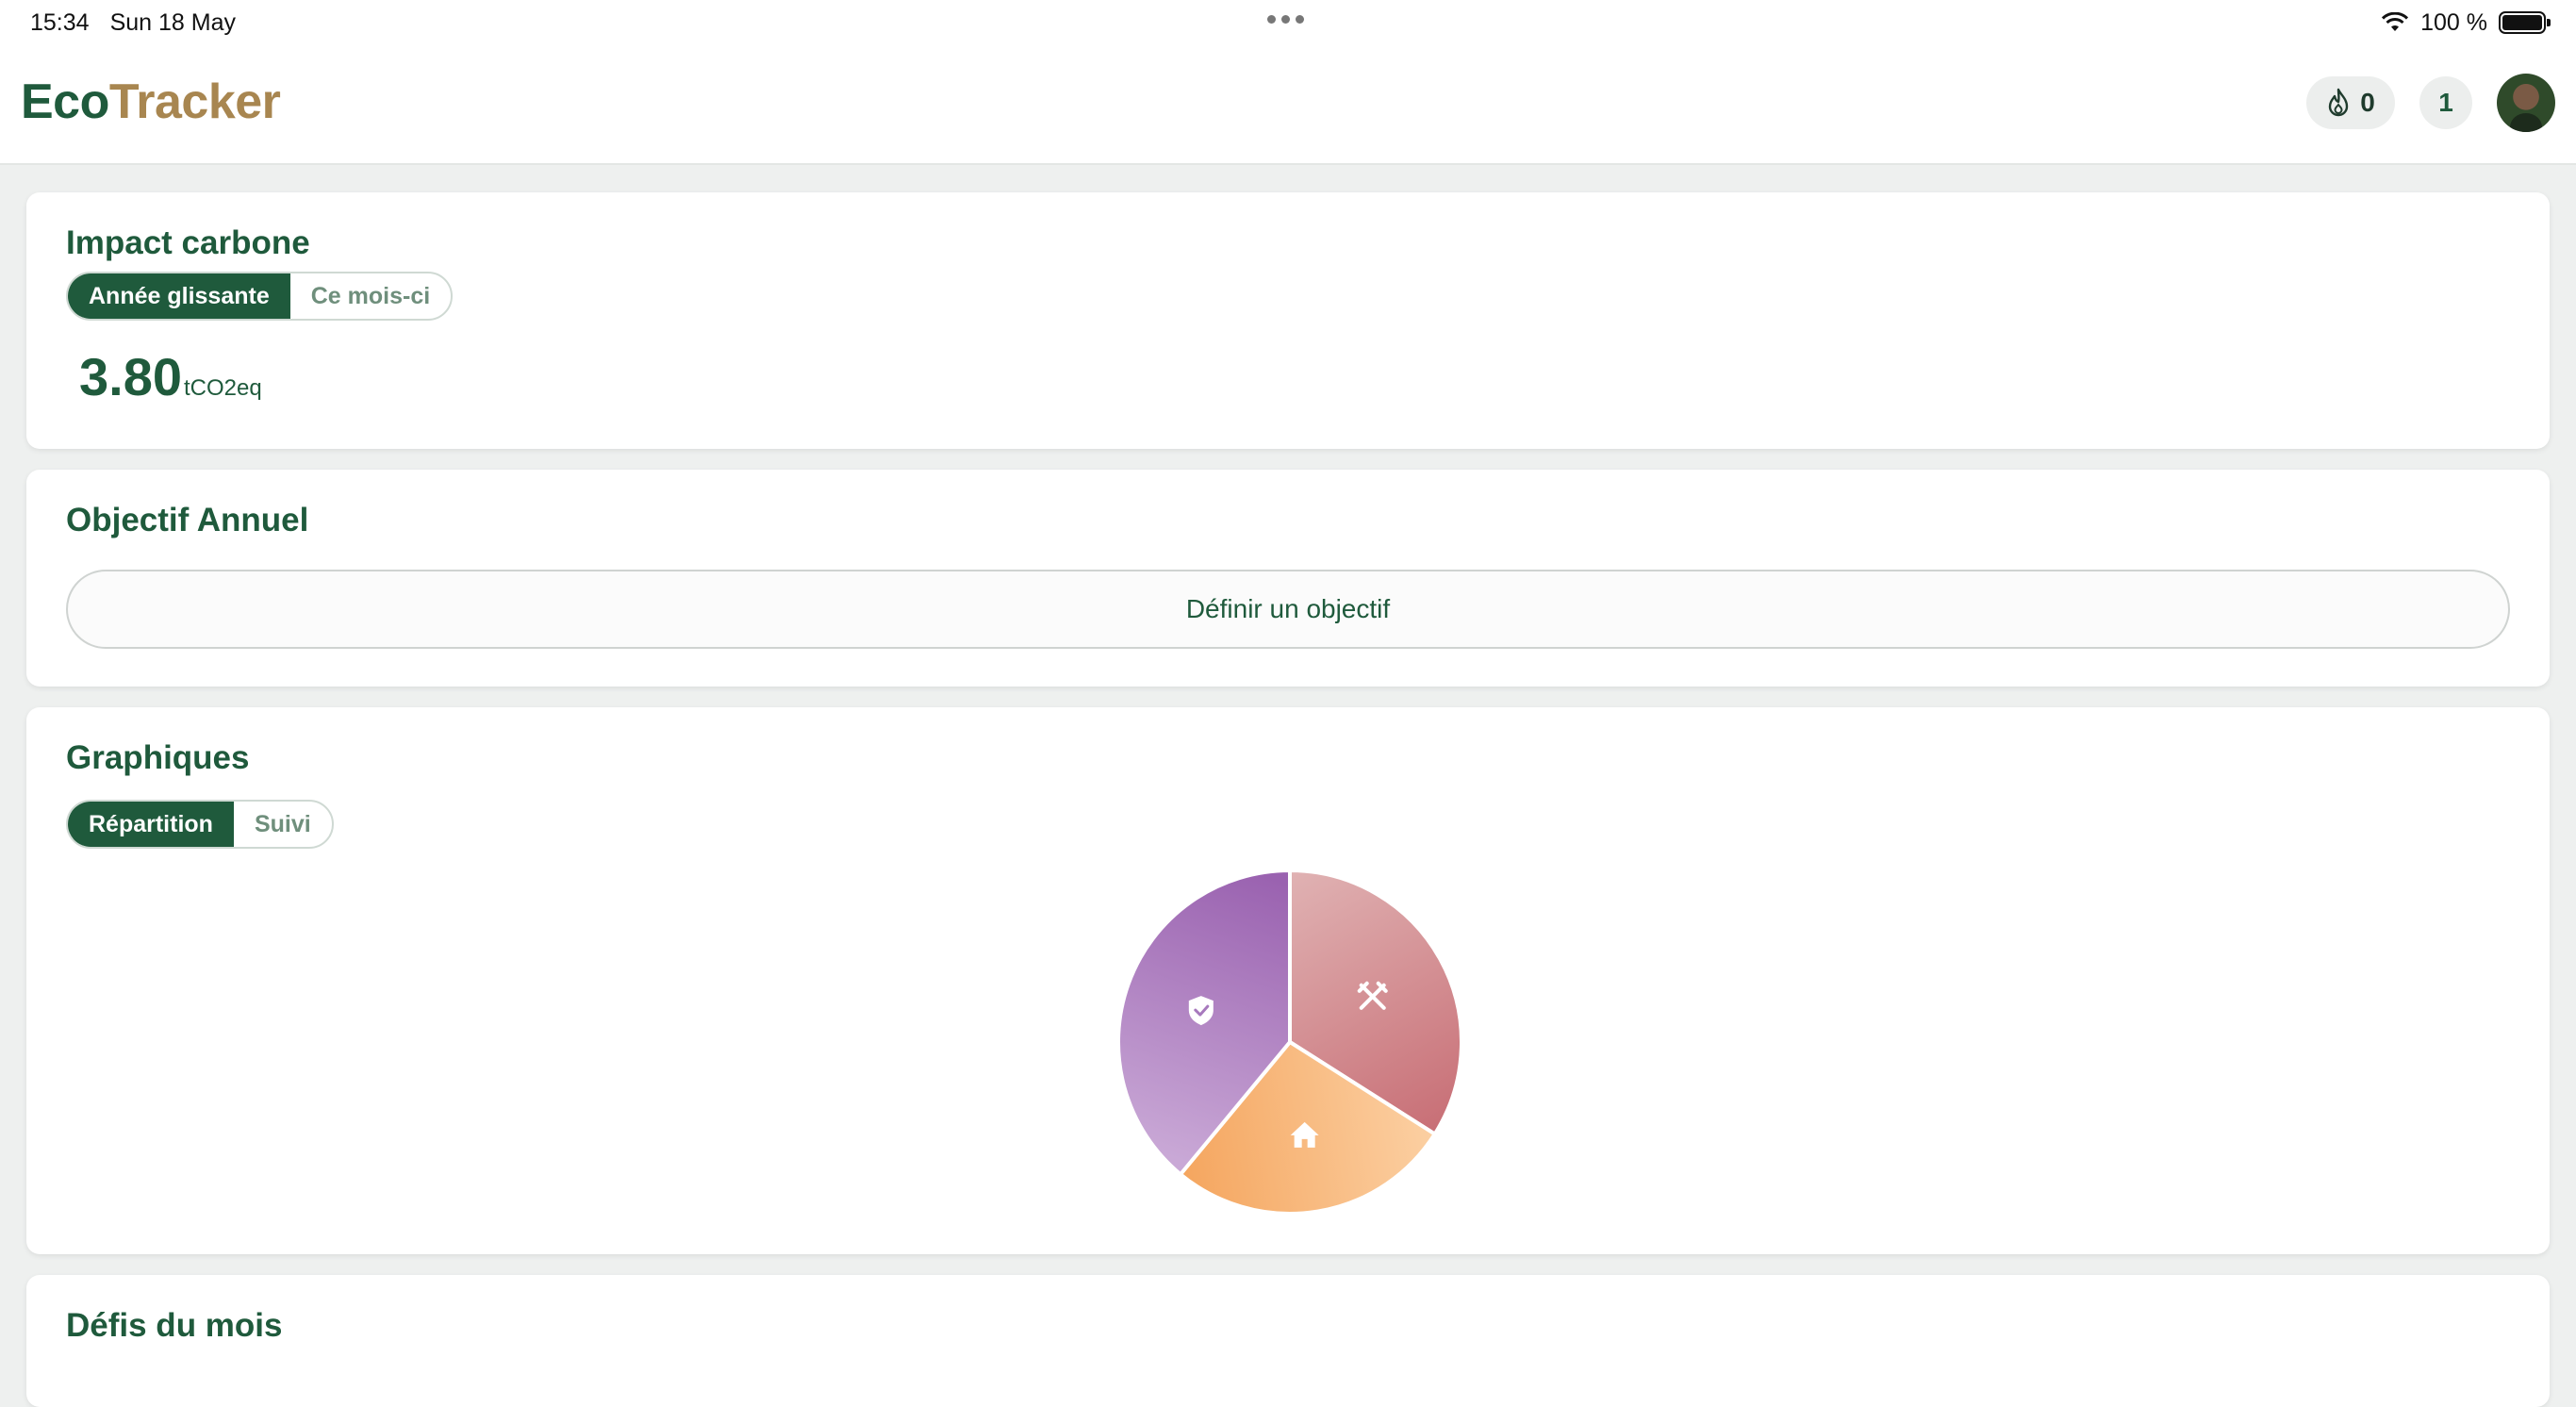 The width and height of the screenshot is (2576, 1407). I want to click on challenges-title: Défis du mois, so click(174, 1325).